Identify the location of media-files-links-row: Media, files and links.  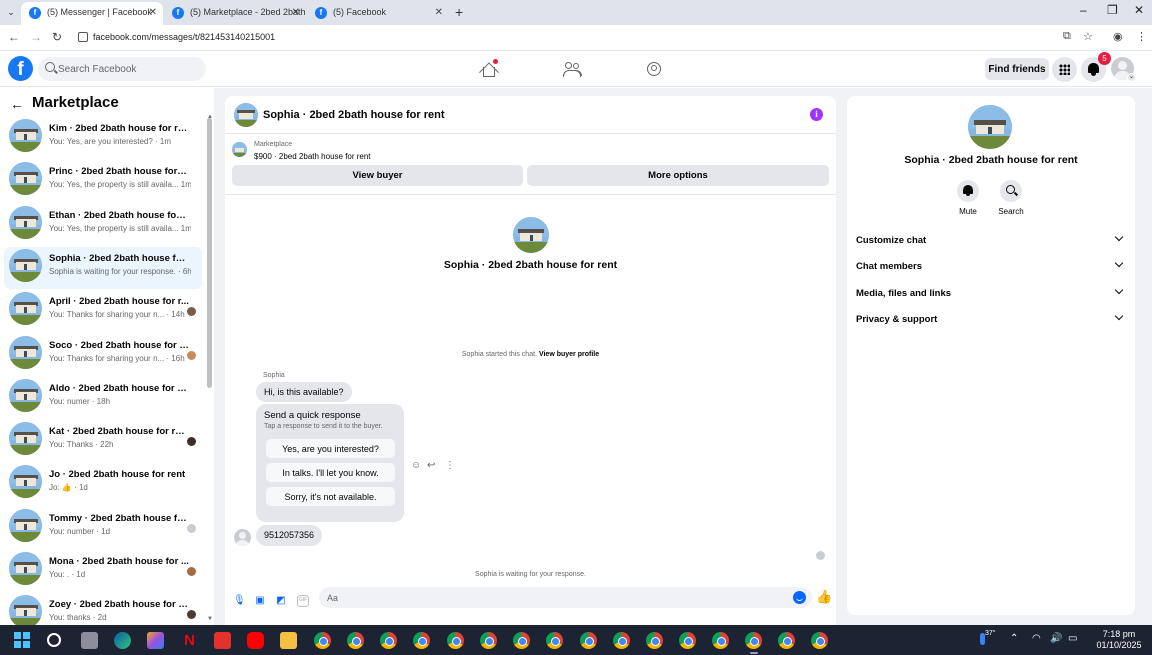
(991, 294).